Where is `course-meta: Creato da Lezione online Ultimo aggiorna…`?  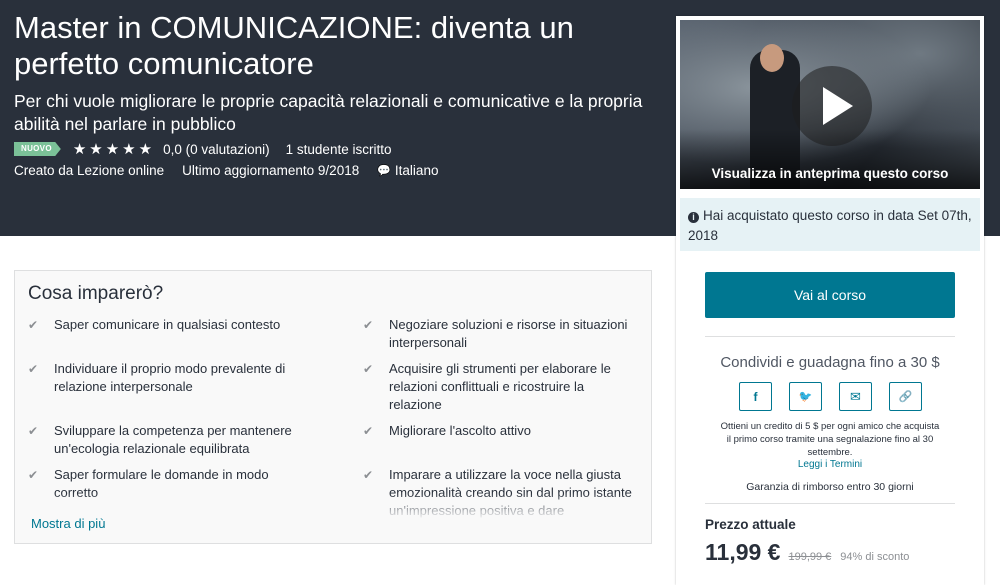
course-meta: Creato da Lezione online Ultimo aggiorna… is located at coordinates (226, 170).